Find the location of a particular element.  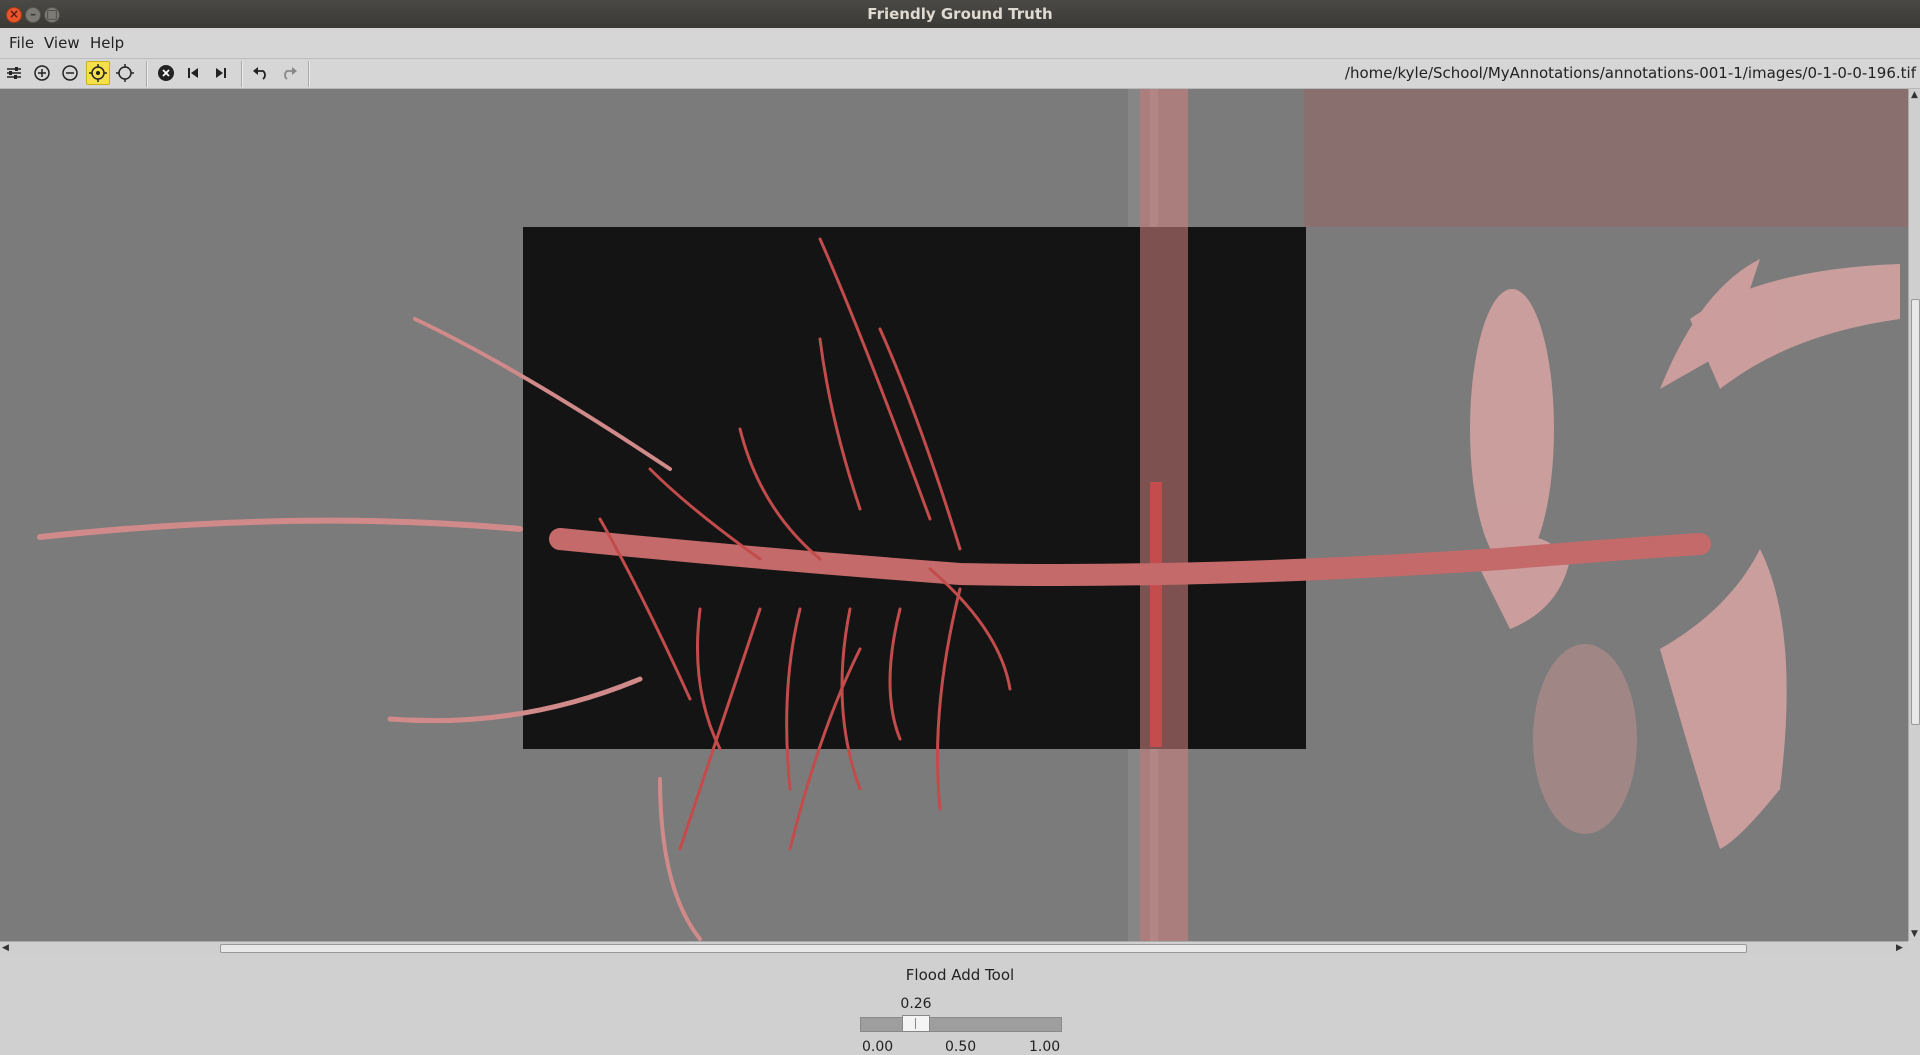

threshold-slider is located at coordinates (961, 1024).